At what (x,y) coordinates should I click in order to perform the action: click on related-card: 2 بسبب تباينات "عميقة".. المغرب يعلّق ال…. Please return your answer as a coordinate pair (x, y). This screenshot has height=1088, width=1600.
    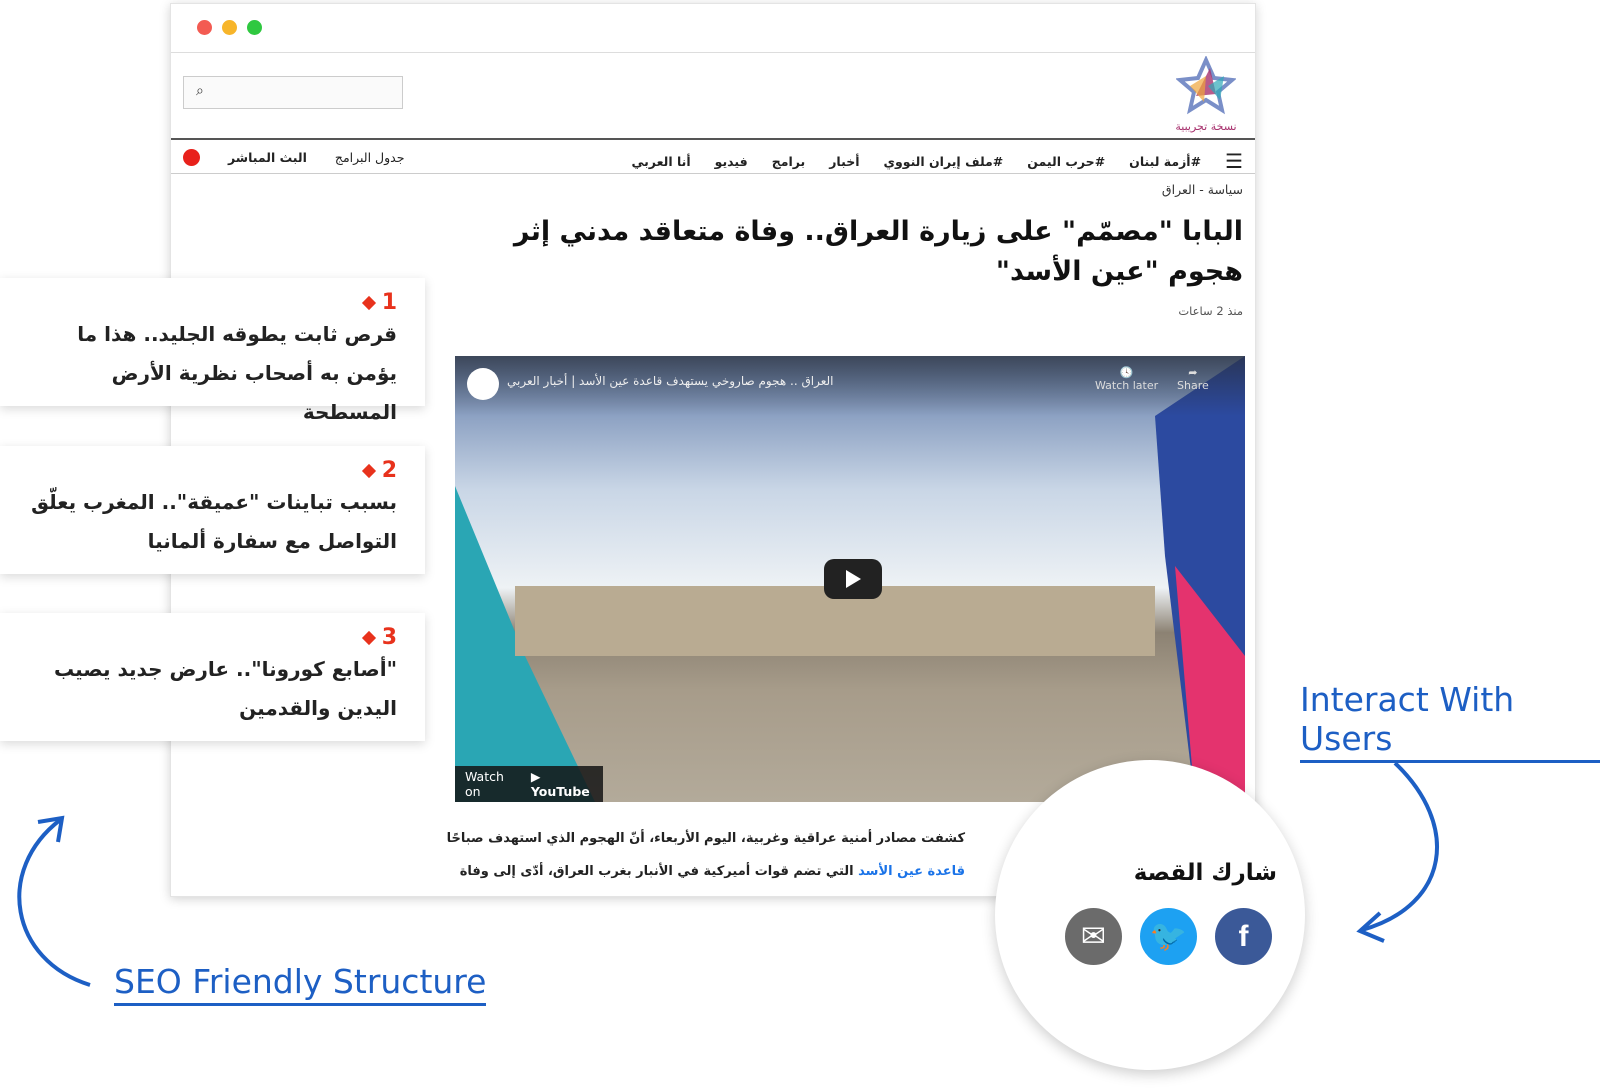
    Looking at the image, I should click on (212, 510).